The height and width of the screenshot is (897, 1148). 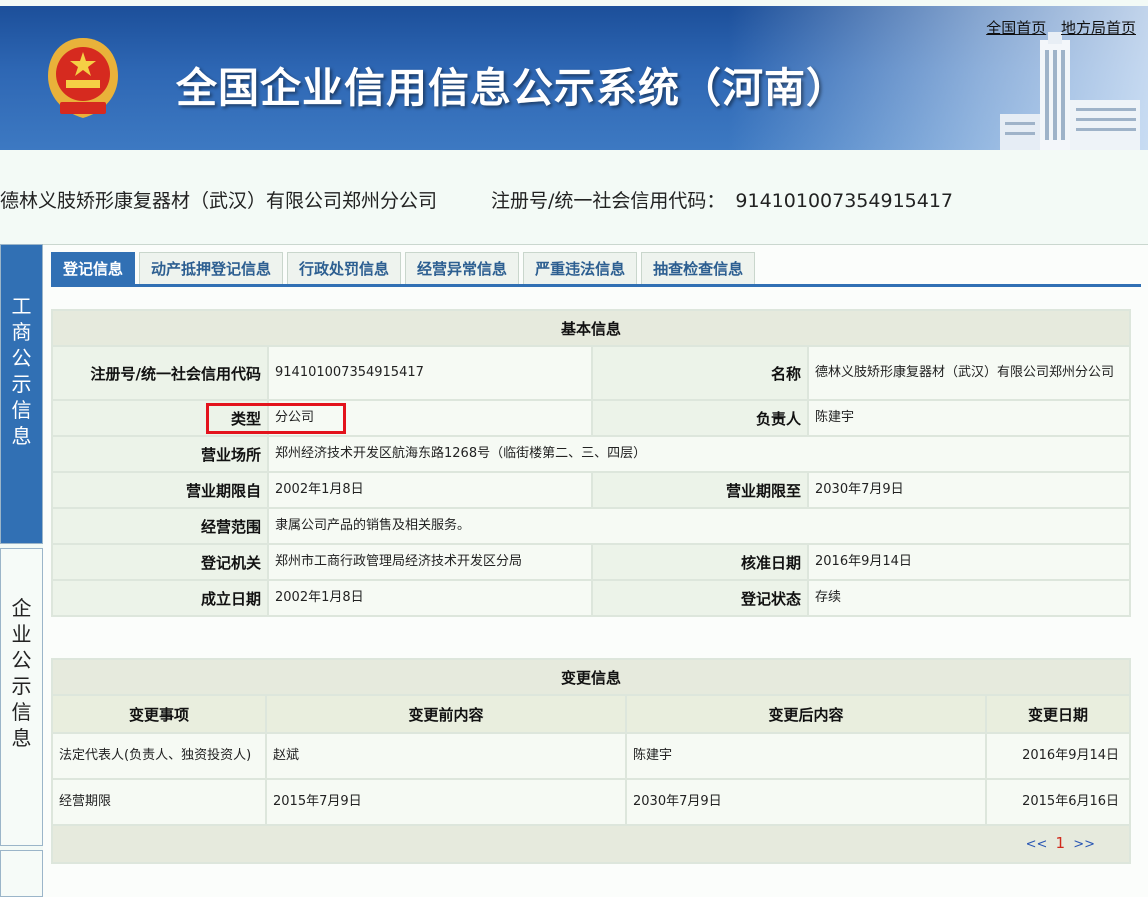 I want to click on change-date: 2015年6月16日, so click(x=1058, y=802).